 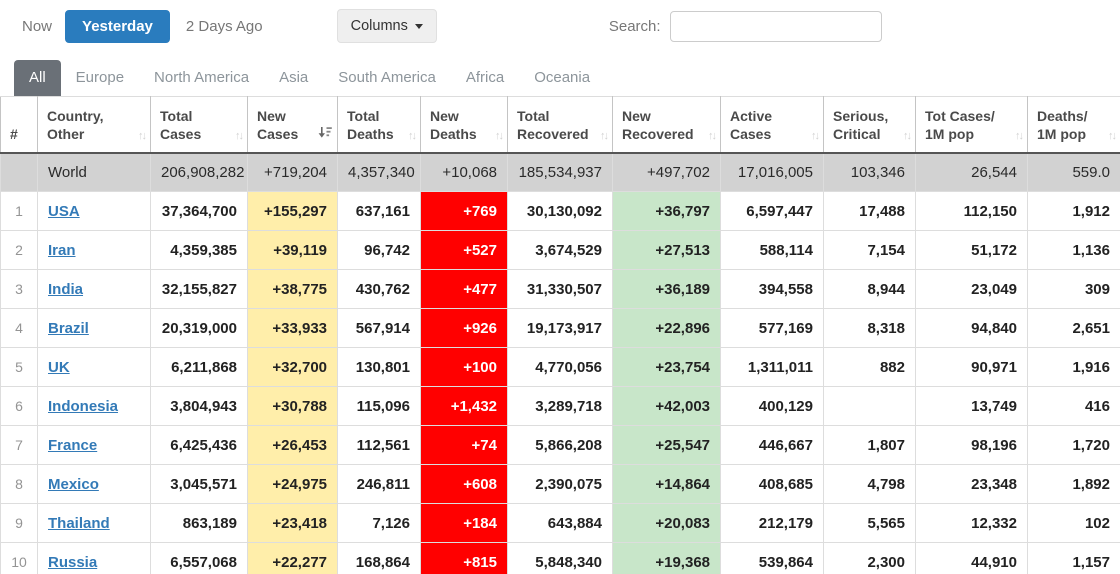 I want to click on tab-africa: Africa, so click(x=485, y=78).